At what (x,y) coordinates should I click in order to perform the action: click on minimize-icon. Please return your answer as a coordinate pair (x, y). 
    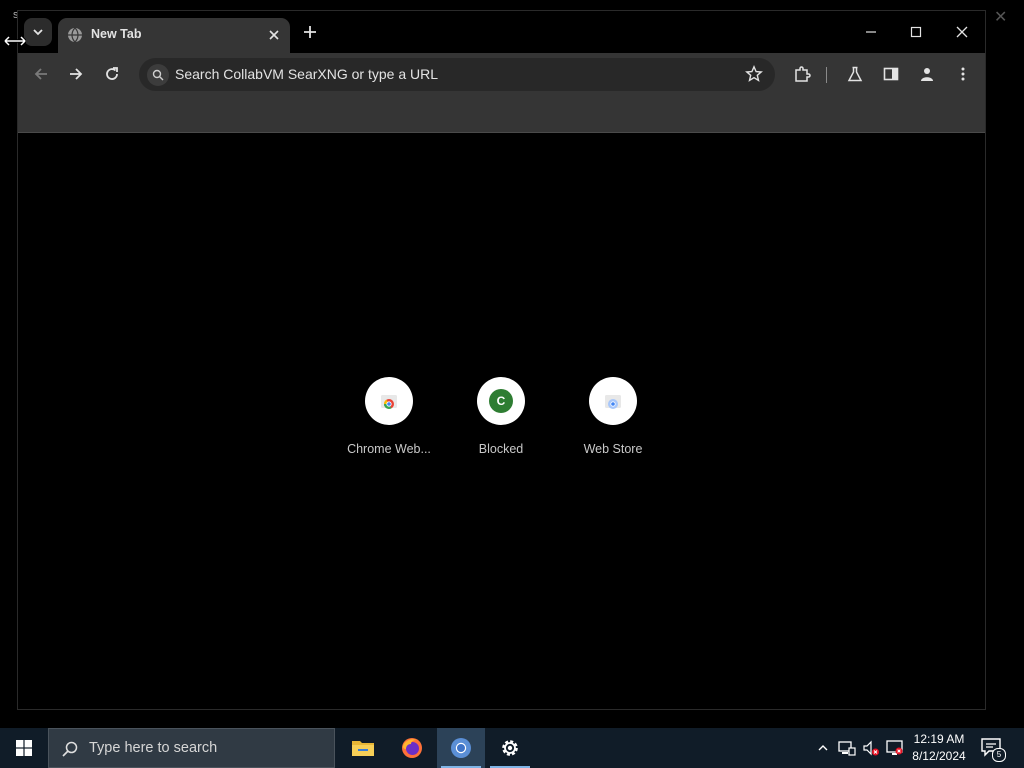
    Looking at the image, I should click on (871, 32).